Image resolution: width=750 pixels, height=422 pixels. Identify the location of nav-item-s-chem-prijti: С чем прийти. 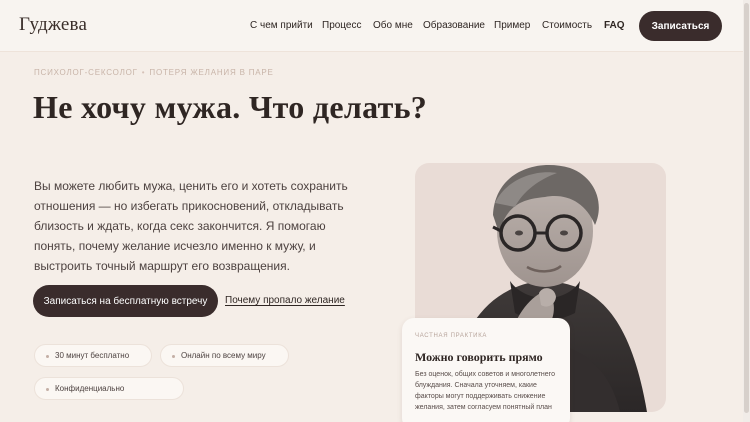
(281, 25).